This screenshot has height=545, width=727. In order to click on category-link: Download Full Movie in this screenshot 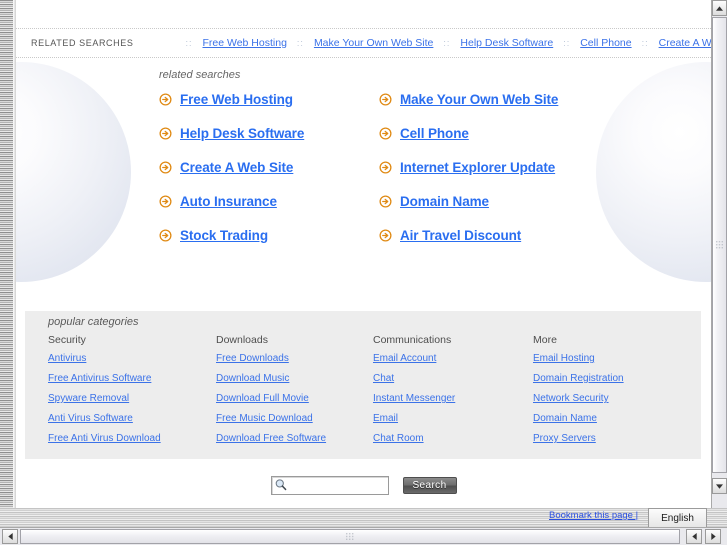, I will do `click(294, 398)`.